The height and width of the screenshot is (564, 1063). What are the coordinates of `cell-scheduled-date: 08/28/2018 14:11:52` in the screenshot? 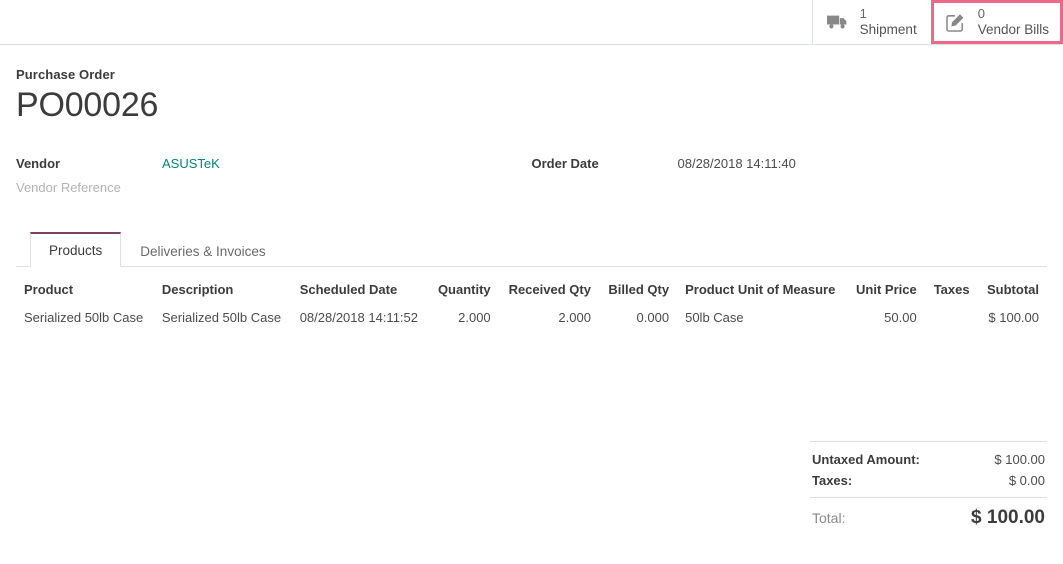 It's located at (359, 318).